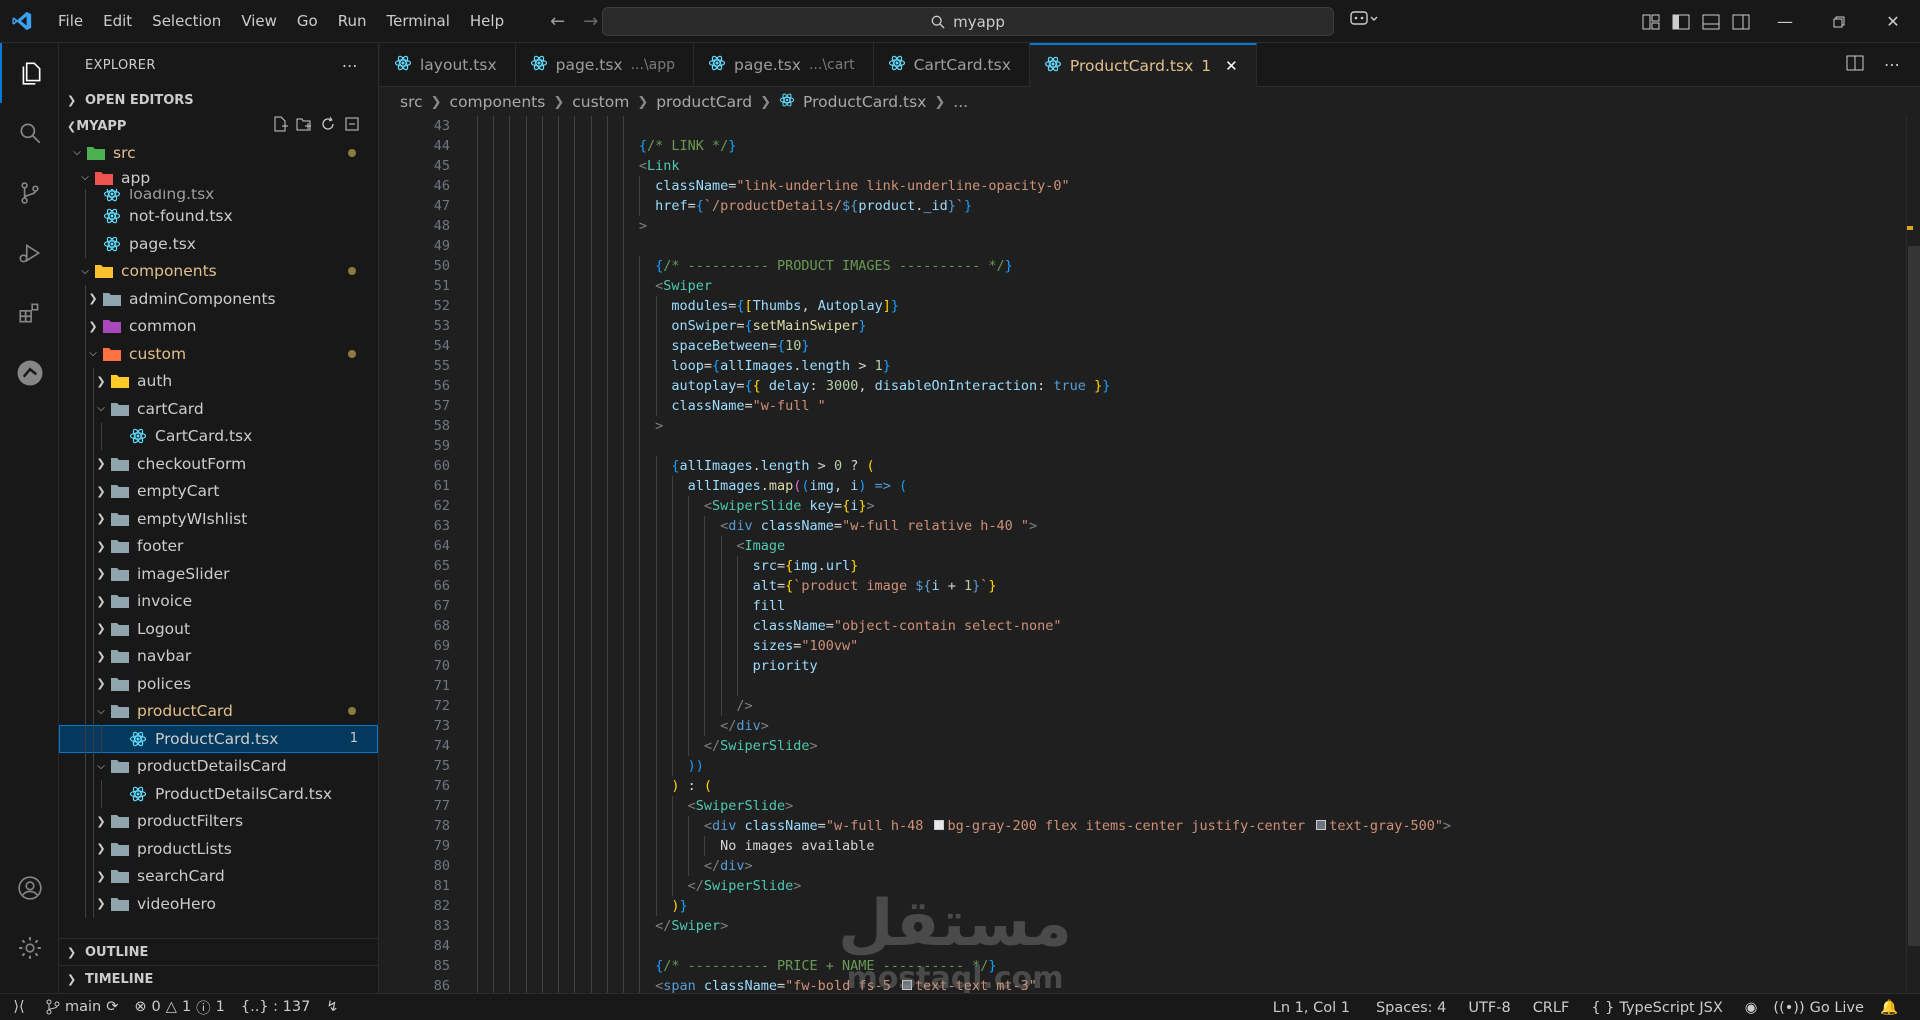 This screenshot has height=1020, width=1920. Describe the element at coordinates (117, 21) in the screenshot. I see `menu-edit: Edit` at that location.